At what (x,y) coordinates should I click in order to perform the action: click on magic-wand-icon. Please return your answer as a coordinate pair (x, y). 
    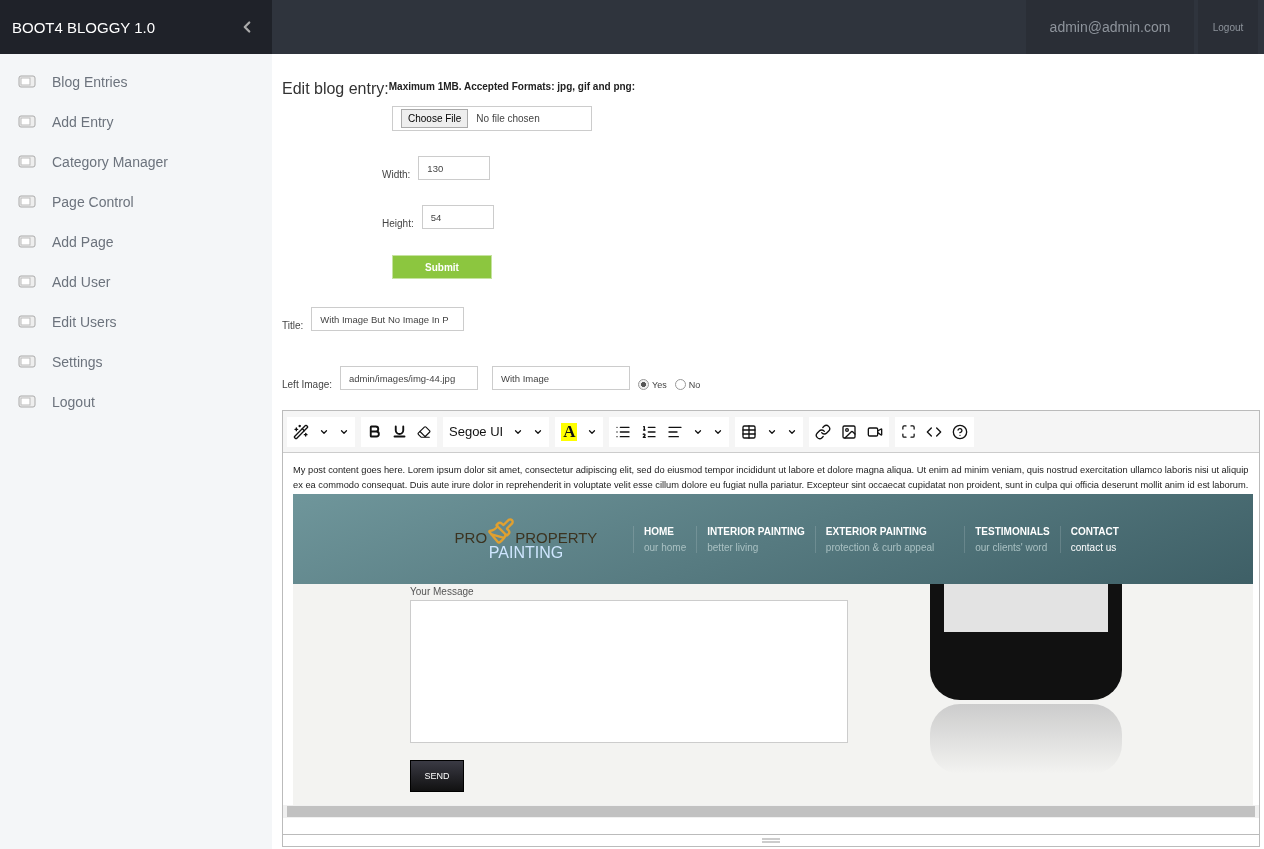
    Looking at the image, I should click on (301, 431).